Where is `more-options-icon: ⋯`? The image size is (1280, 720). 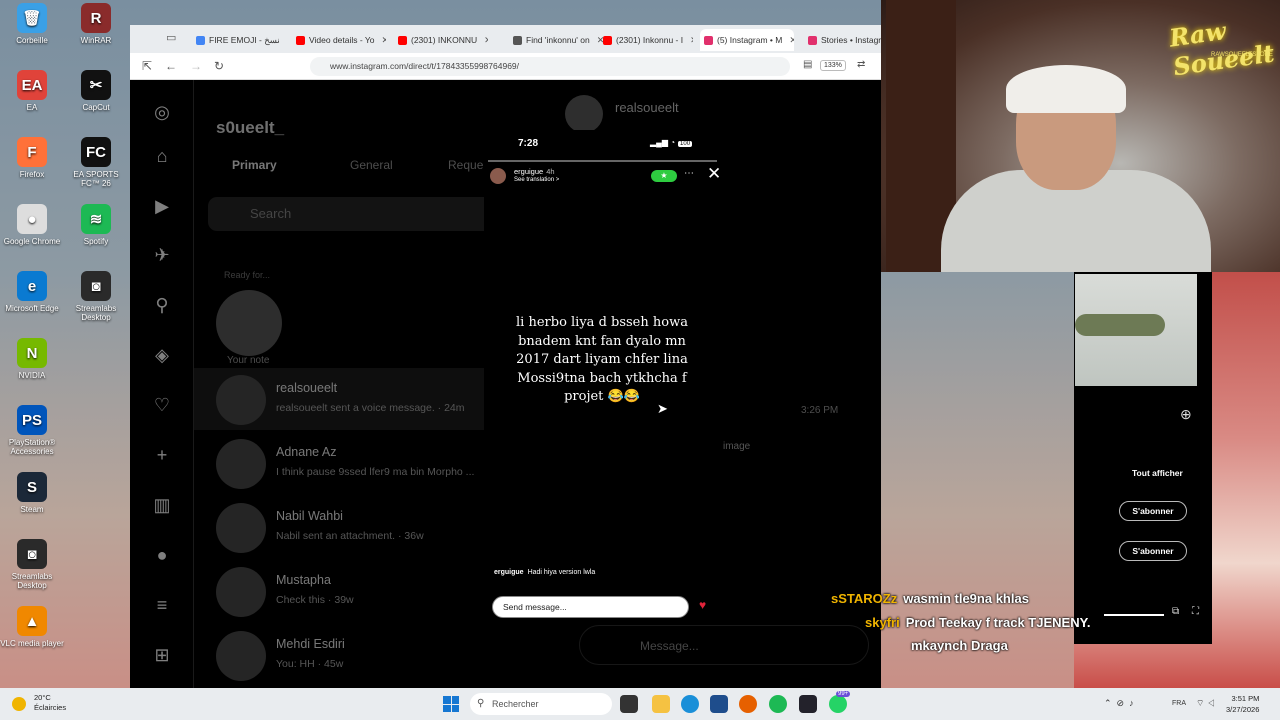
more-options-icon: ⋯ is located at coordinates (689, 173).